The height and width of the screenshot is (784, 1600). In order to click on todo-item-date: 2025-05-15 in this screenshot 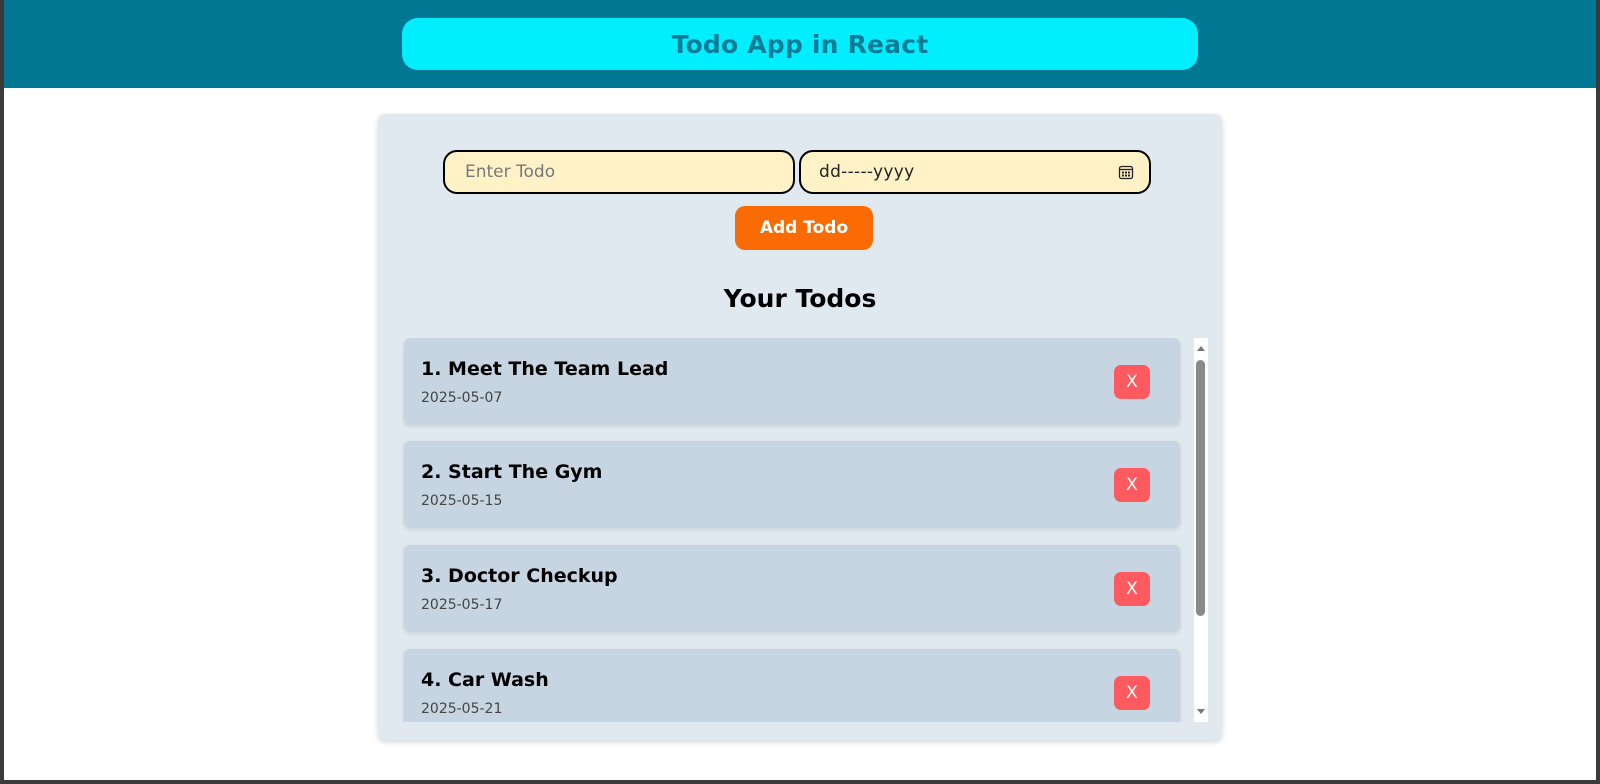, I will do `click(462, 501)`.